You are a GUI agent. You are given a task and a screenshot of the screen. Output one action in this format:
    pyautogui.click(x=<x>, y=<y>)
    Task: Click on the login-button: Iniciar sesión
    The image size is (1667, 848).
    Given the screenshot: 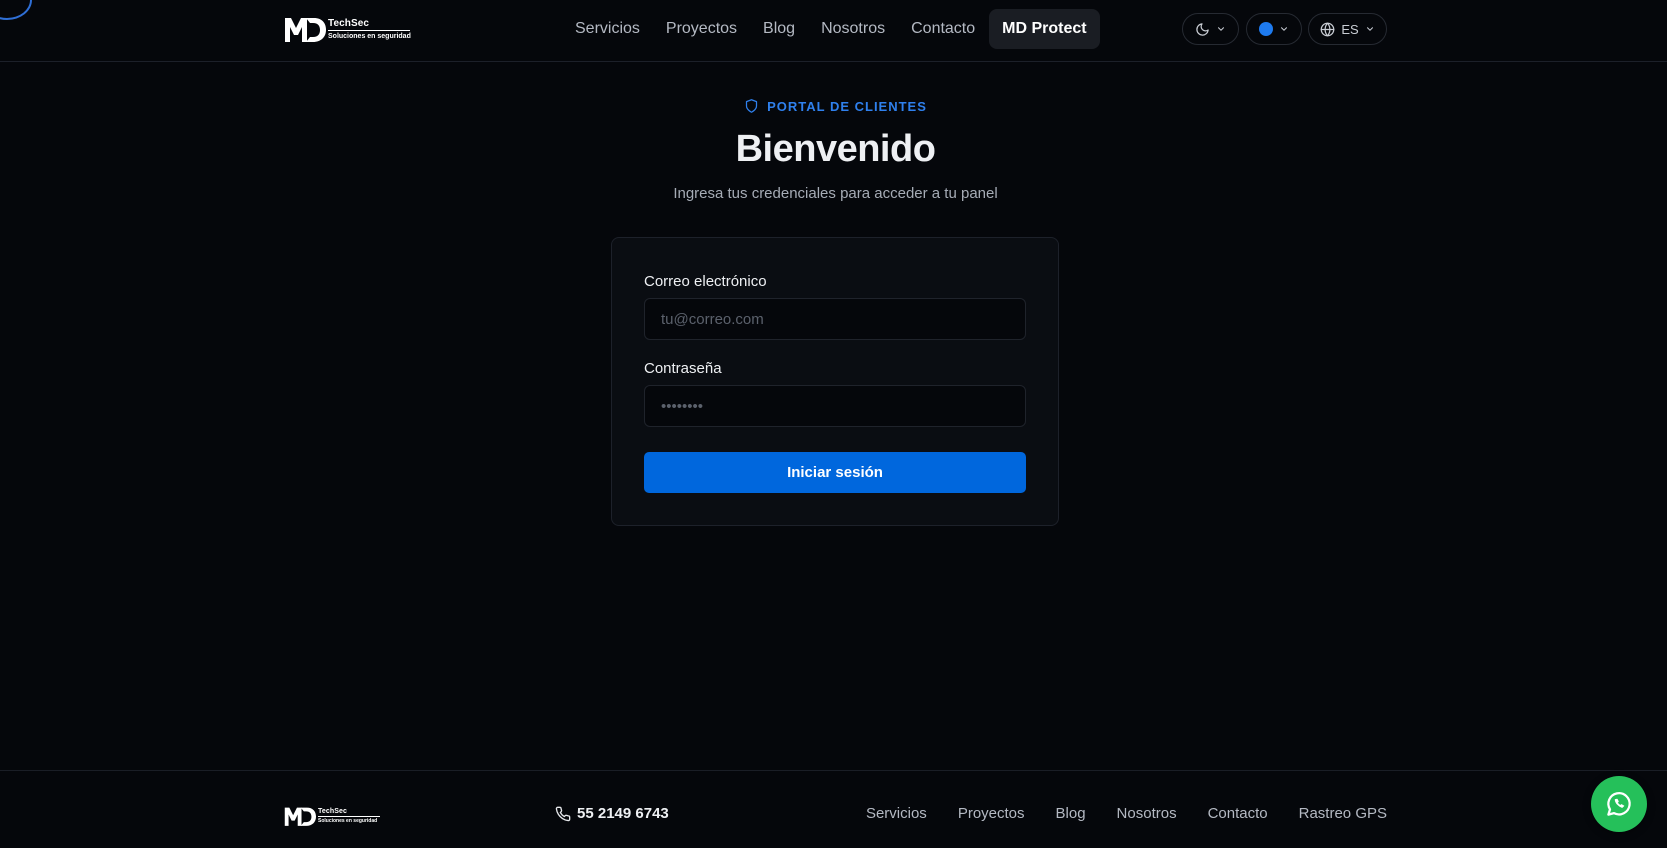 What is the action you would take?
    pyautogui.click(x=835, y=472)
    